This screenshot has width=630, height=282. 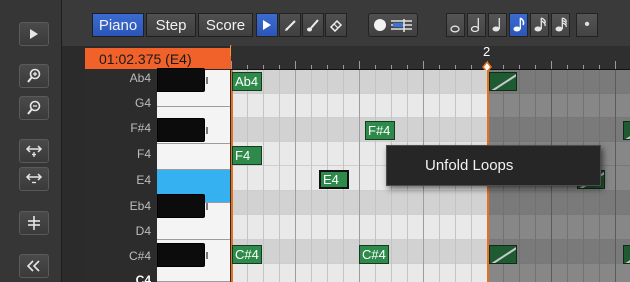 What do you see at coordinates (193, 175) in the screenshot?
I see `piano-keyboard` at bounding box center [193, 175].